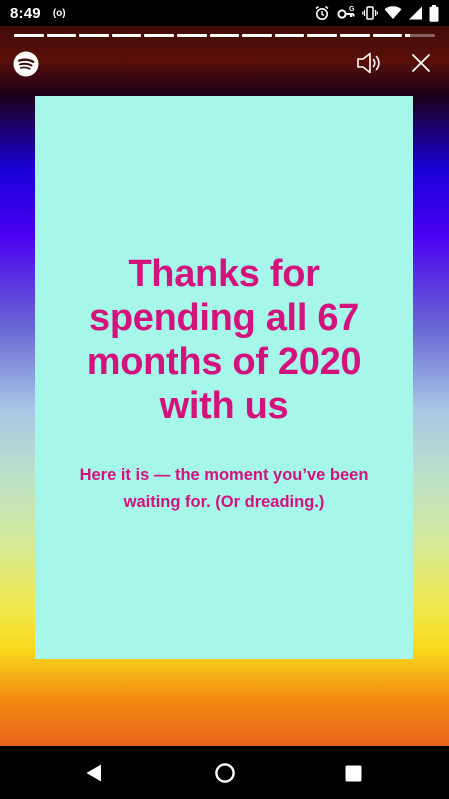 Image resolution: width=449 pixels, height=799 pixels. I want to click on story-header, so click(224, 64).